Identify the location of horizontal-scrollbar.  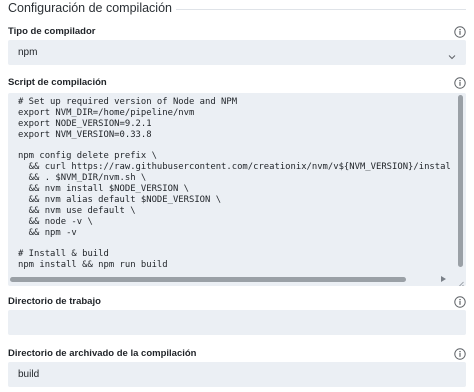
(232, 279).